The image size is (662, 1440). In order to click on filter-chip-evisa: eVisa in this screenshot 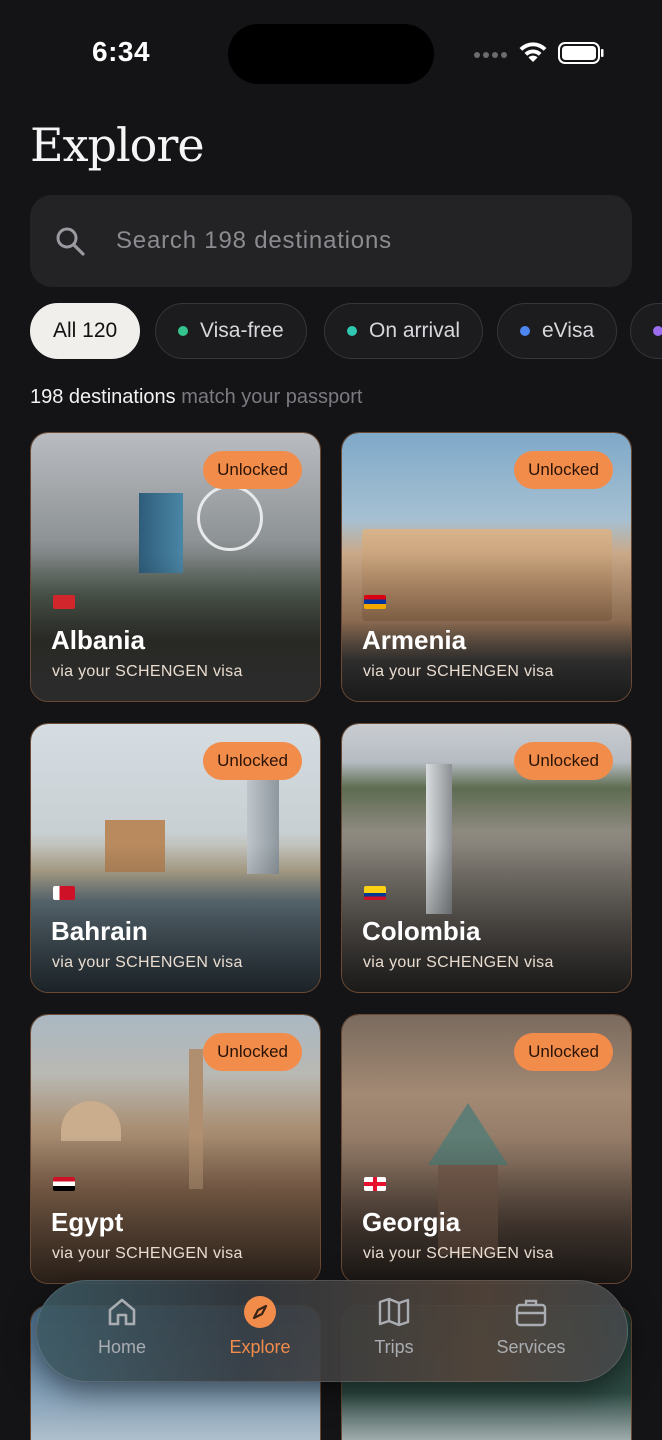, I will do `click(557, 331)`.